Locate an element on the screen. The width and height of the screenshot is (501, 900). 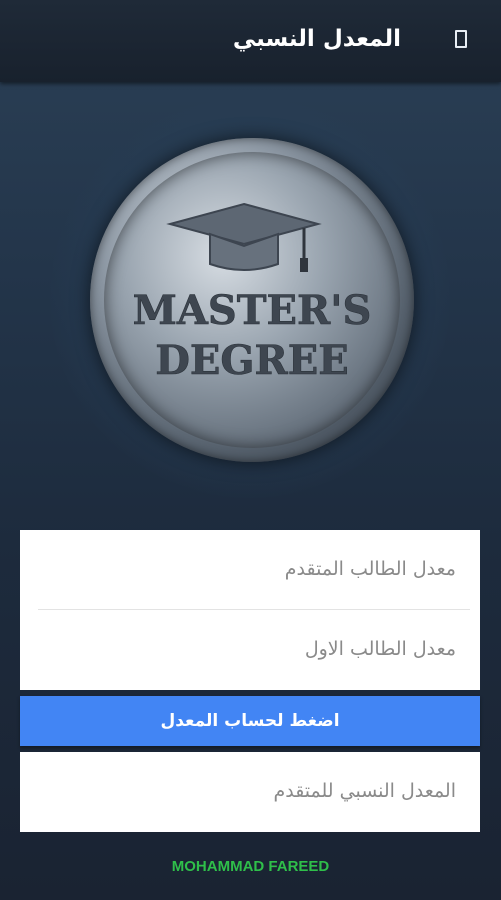
medal-line-2: DEGREE is located at coordinates (252, 360).